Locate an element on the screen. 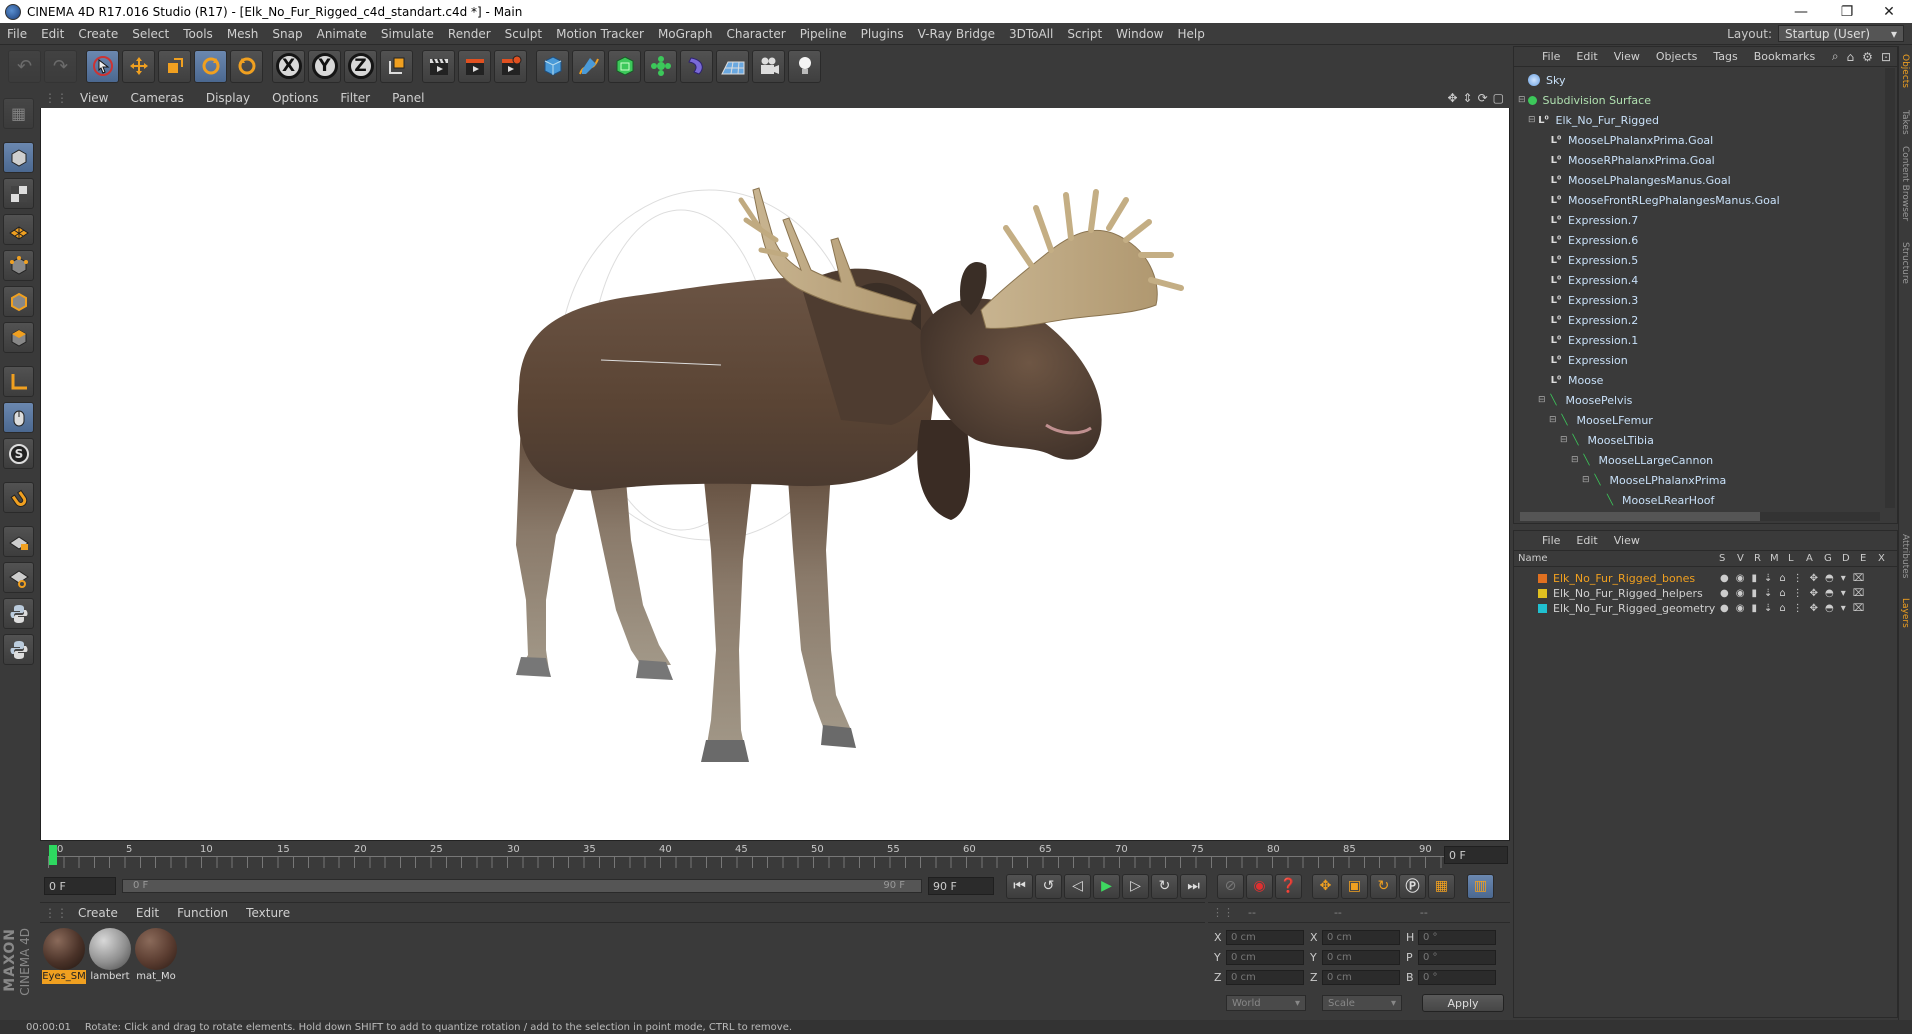 The height and width of the screenshot is (1034, 1912). viewport-menu-options: Options is located at coordinates (294, 98).